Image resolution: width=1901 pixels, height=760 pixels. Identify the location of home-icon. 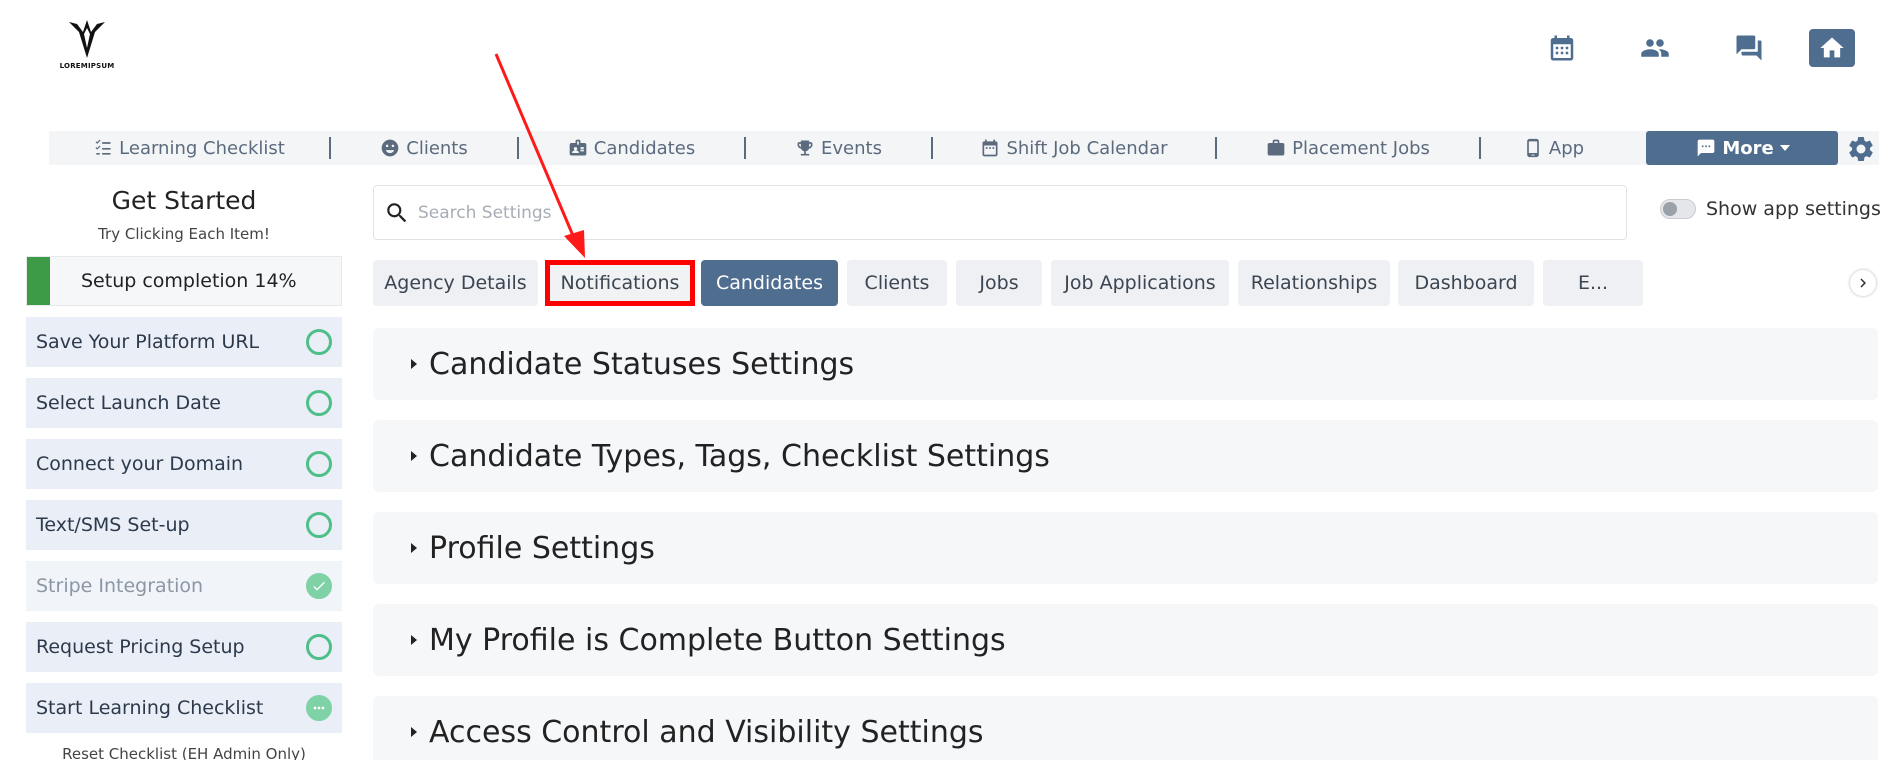
(1832, 47).